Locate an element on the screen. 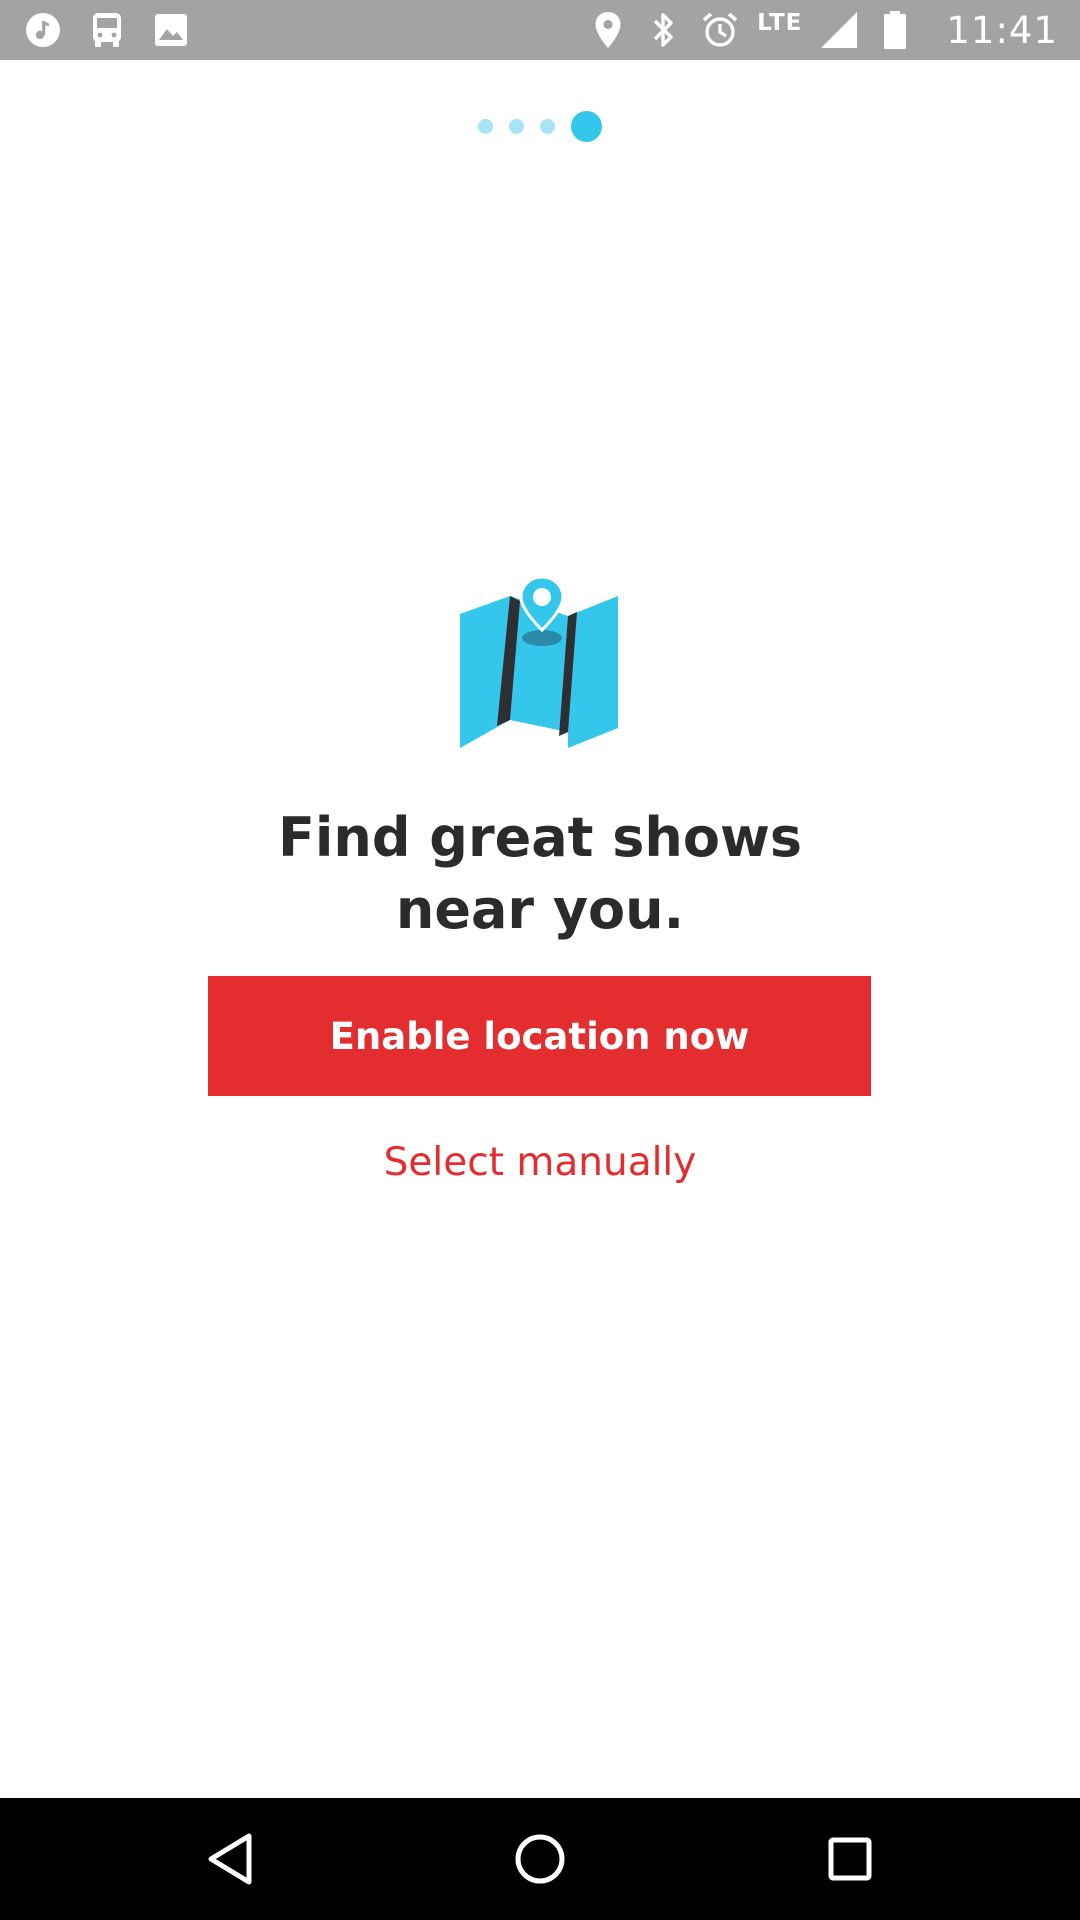 The width and height of the screenshot is (1080, 1920). headline-line-1: Find great shows is located at coordinates (540, 837).